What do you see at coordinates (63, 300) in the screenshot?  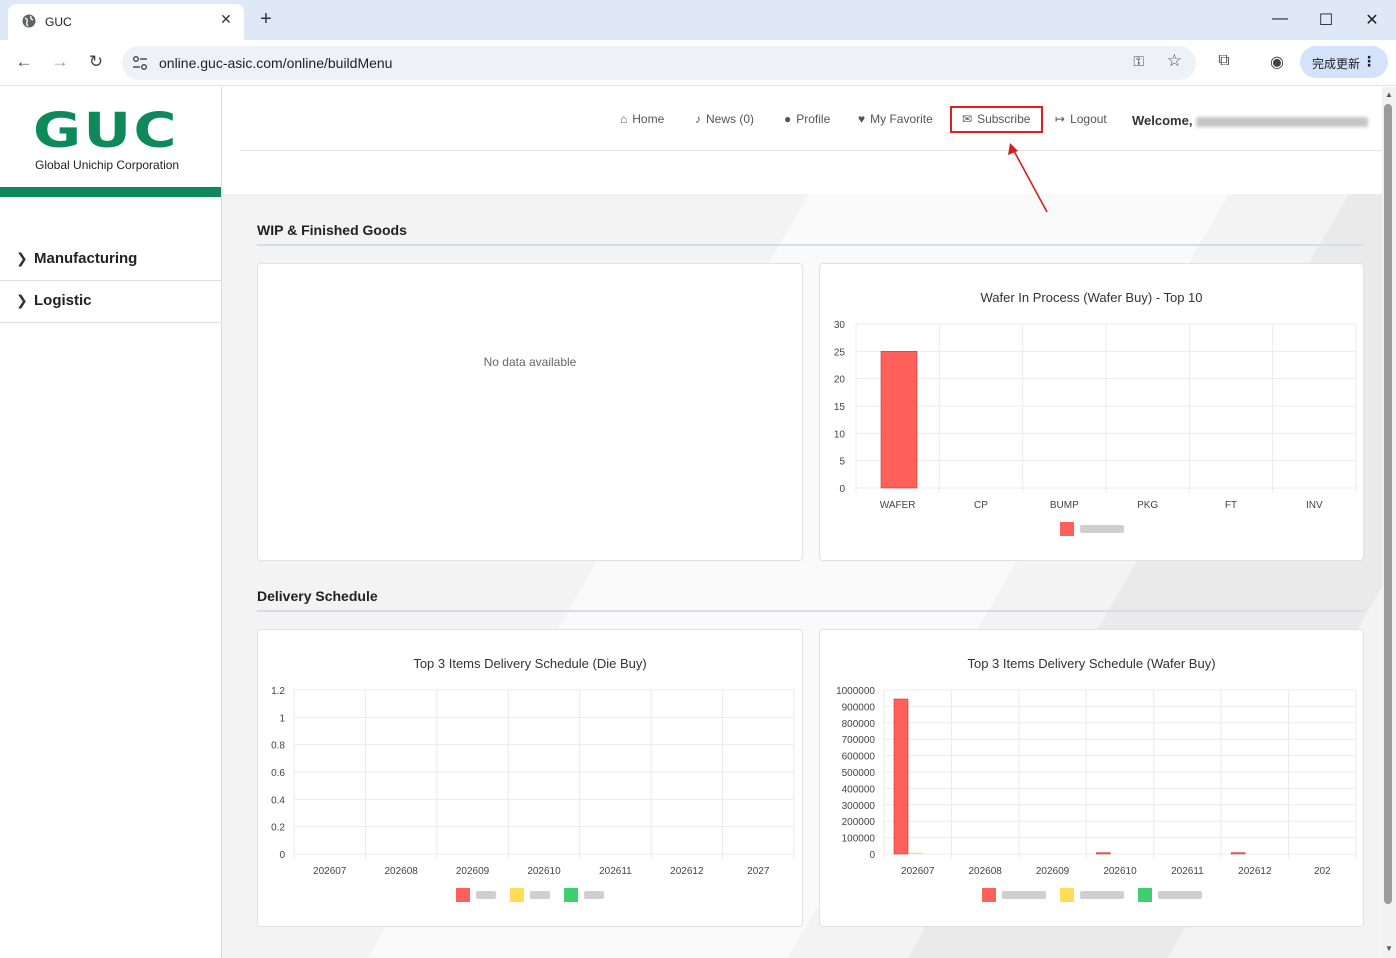 I see `sidebar-item-label: Logistic` at bounding box center [63, 300].